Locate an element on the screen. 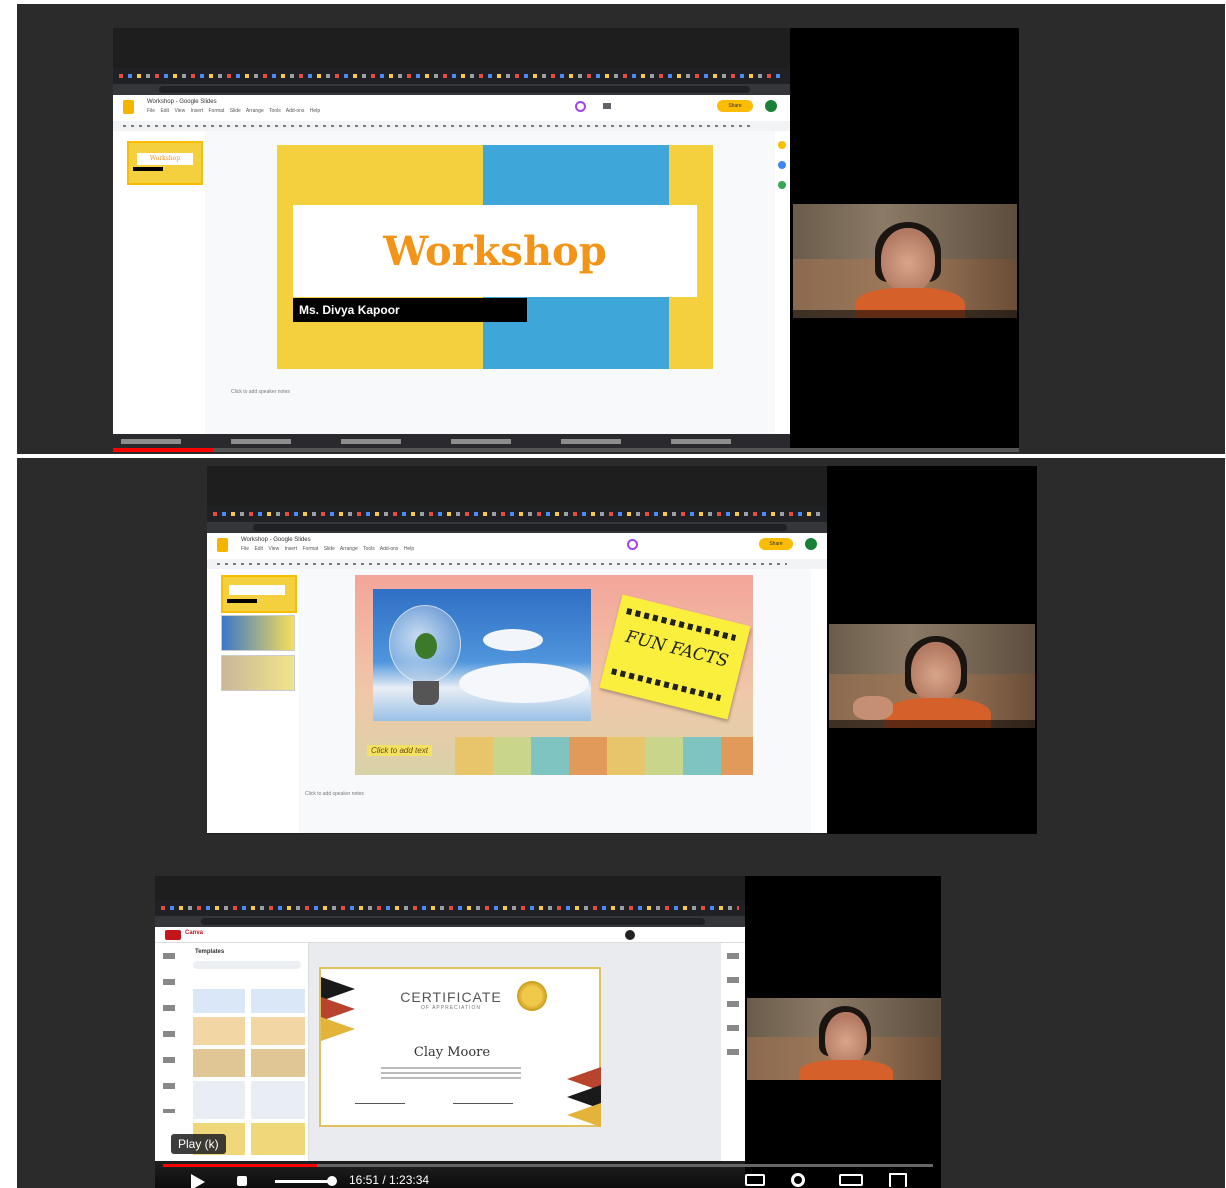 The height and width of the screenshot is (1188, 1226). keep-icon is located at coordinates (782, 165).